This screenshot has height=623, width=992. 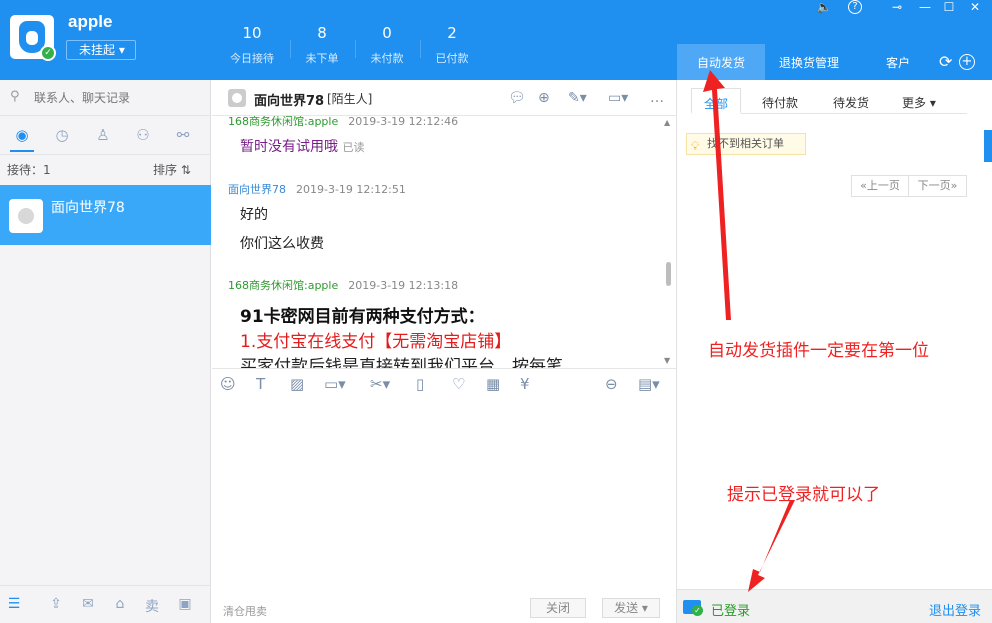 I want to click on annotation-text-top: 自动发货插件一定要在第一位, so click(x=818, y=351).